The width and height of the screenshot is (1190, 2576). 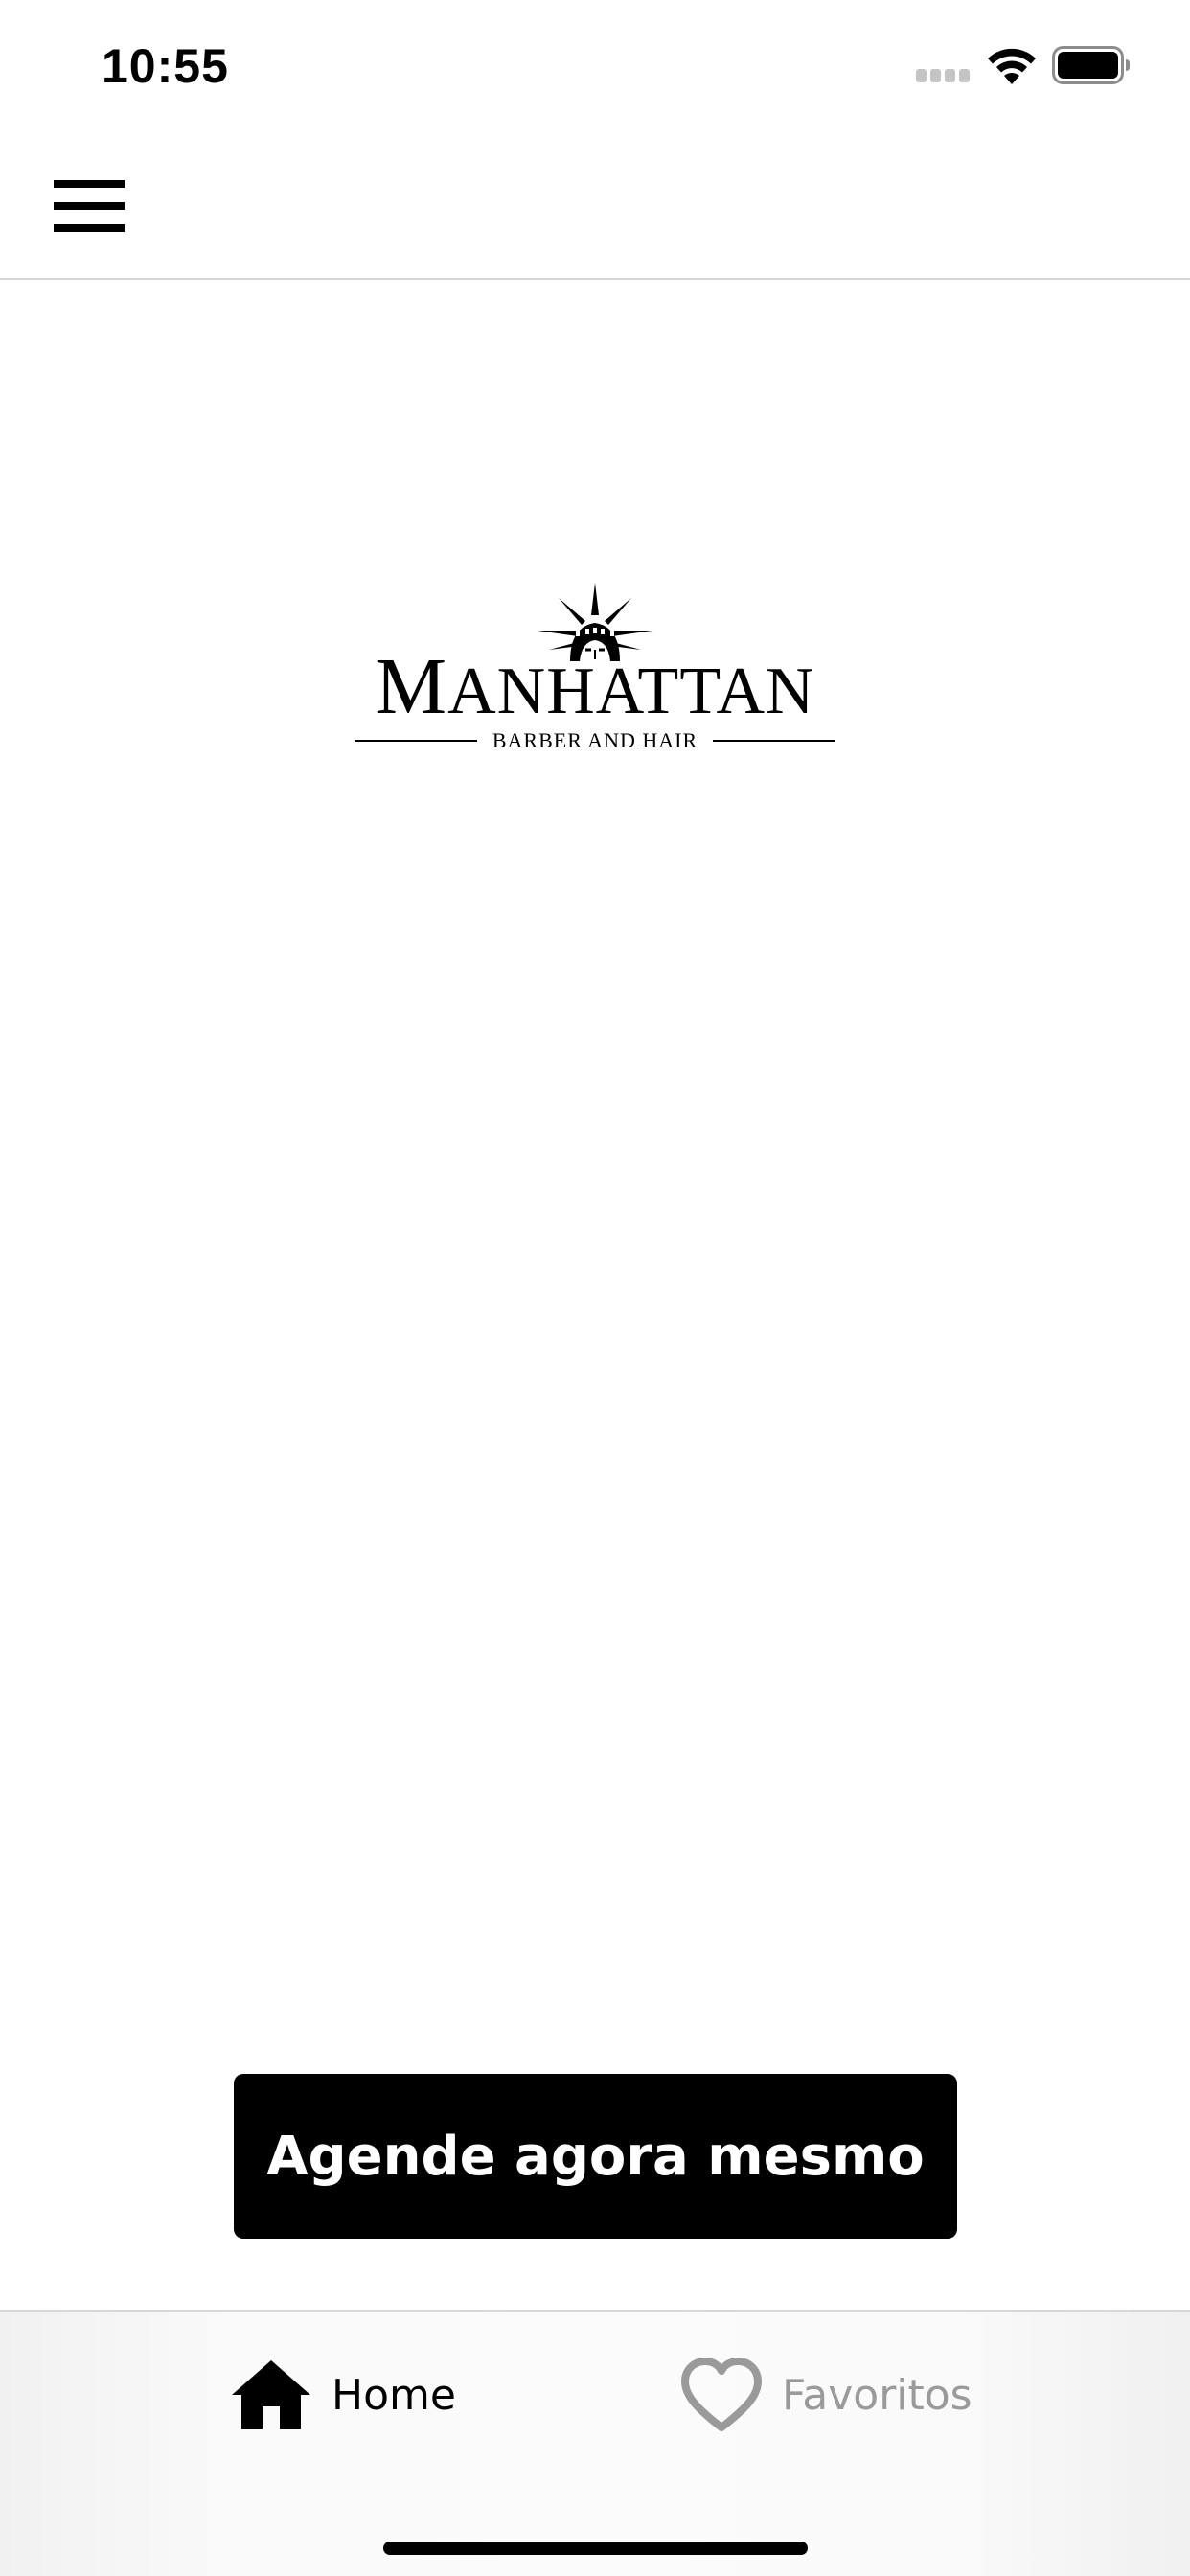 I want to click on tab-favoritos-label: Favoritos, so click(x=878, y=2395).